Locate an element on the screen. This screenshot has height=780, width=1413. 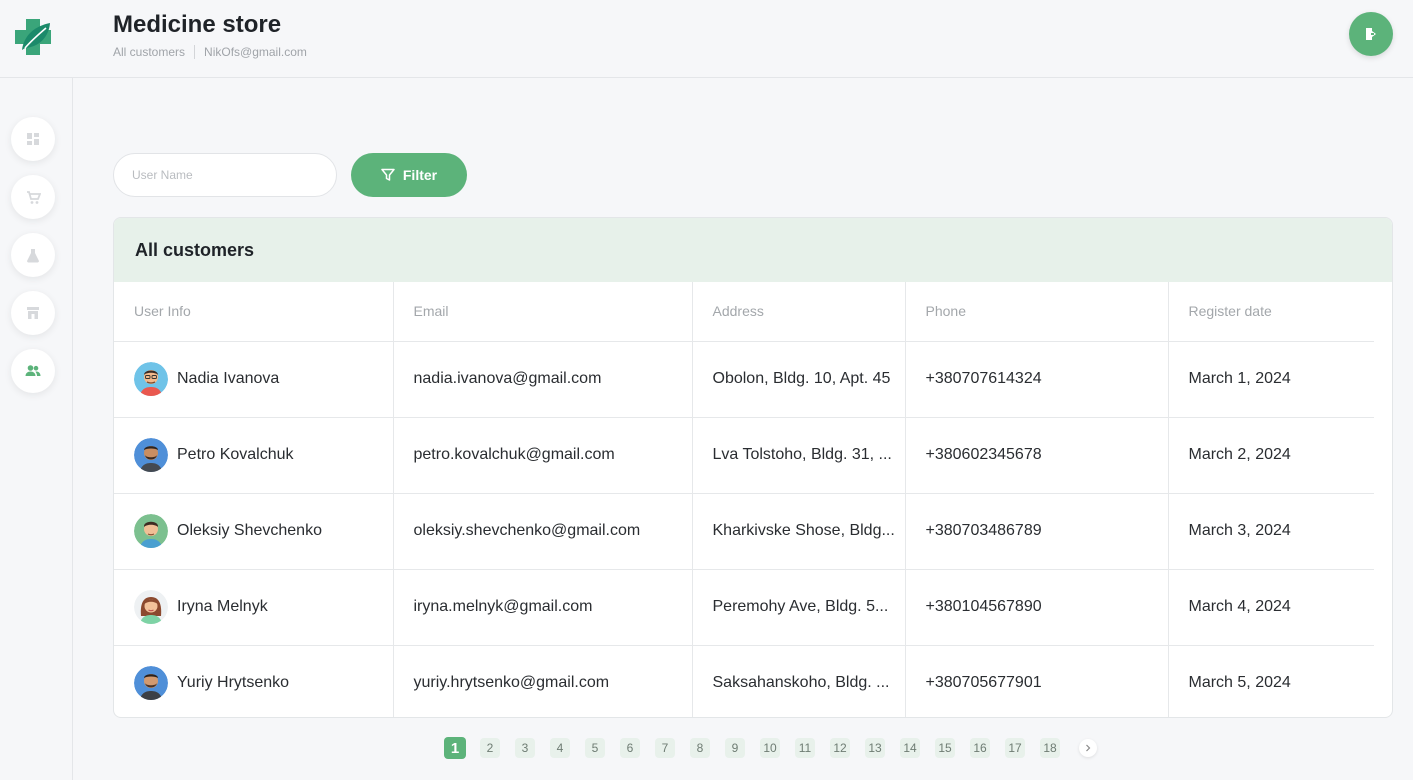
sidebar is located at coordinates (36, 429).